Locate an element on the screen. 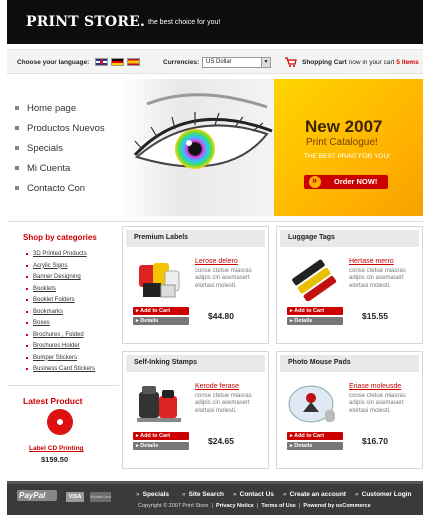 This screenshot has width=430, height=525. footer-link-label: Contact Us is located at coordinates (256, 494).